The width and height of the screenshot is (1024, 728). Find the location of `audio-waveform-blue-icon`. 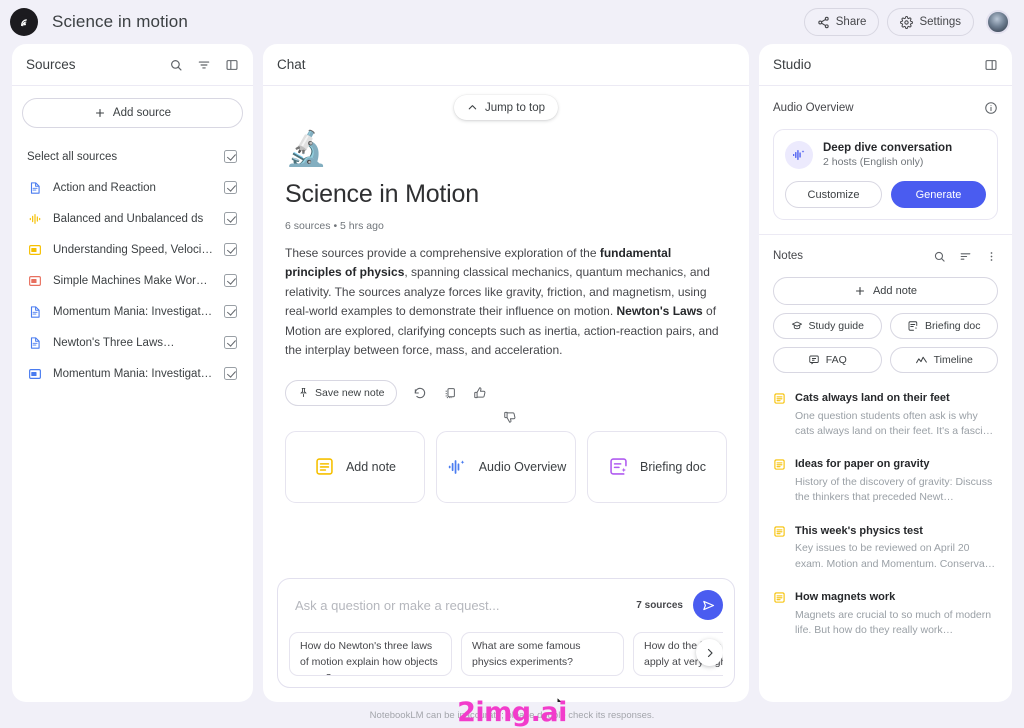

audio-waveform-blue-icon is located at coordinates (457, 467).